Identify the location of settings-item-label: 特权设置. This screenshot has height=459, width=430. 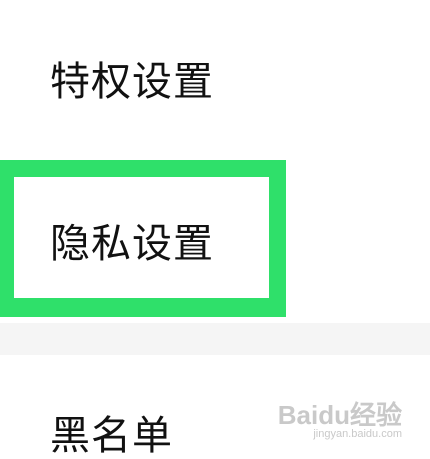
(132, 82).